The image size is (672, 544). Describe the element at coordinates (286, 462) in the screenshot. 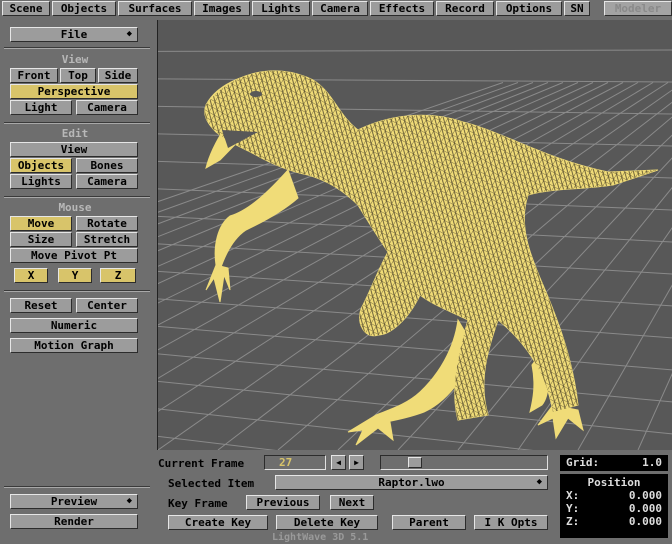

I see `current-frame-value: 27` at that location.